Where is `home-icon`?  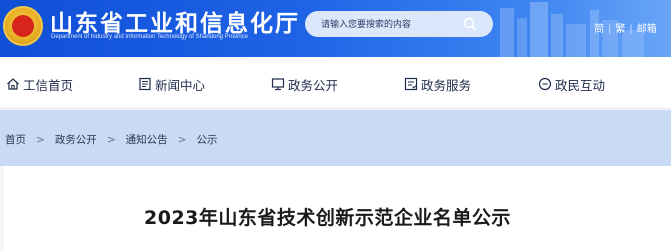
home-icon is located at coordinates (13, 84).